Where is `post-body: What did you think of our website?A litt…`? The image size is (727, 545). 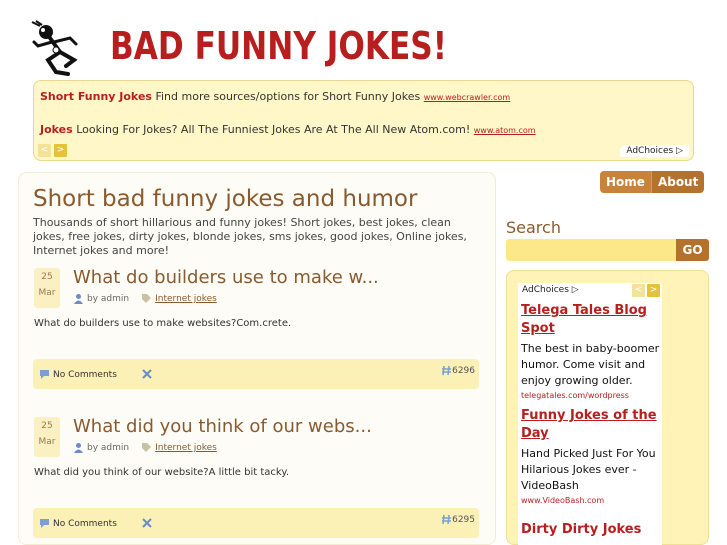
post-body: What did you think of our website?A litt… is located at coordinates (162, 472).